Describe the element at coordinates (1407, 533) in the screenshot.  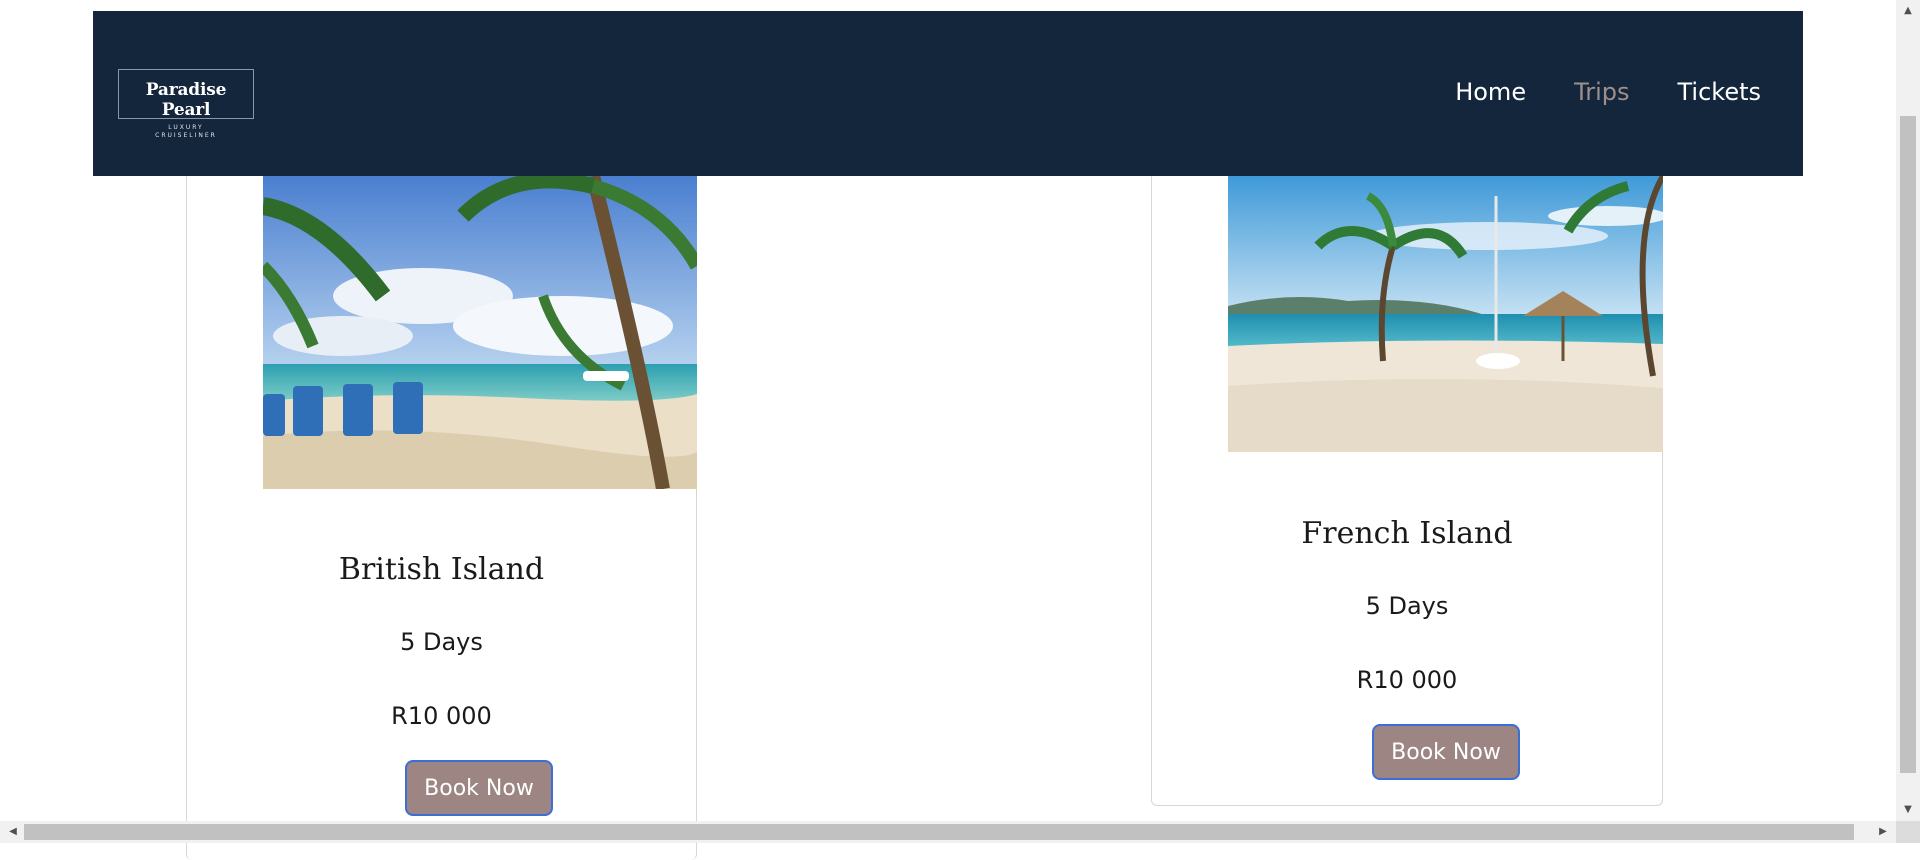
I see `trip-title: French Island` at that location.